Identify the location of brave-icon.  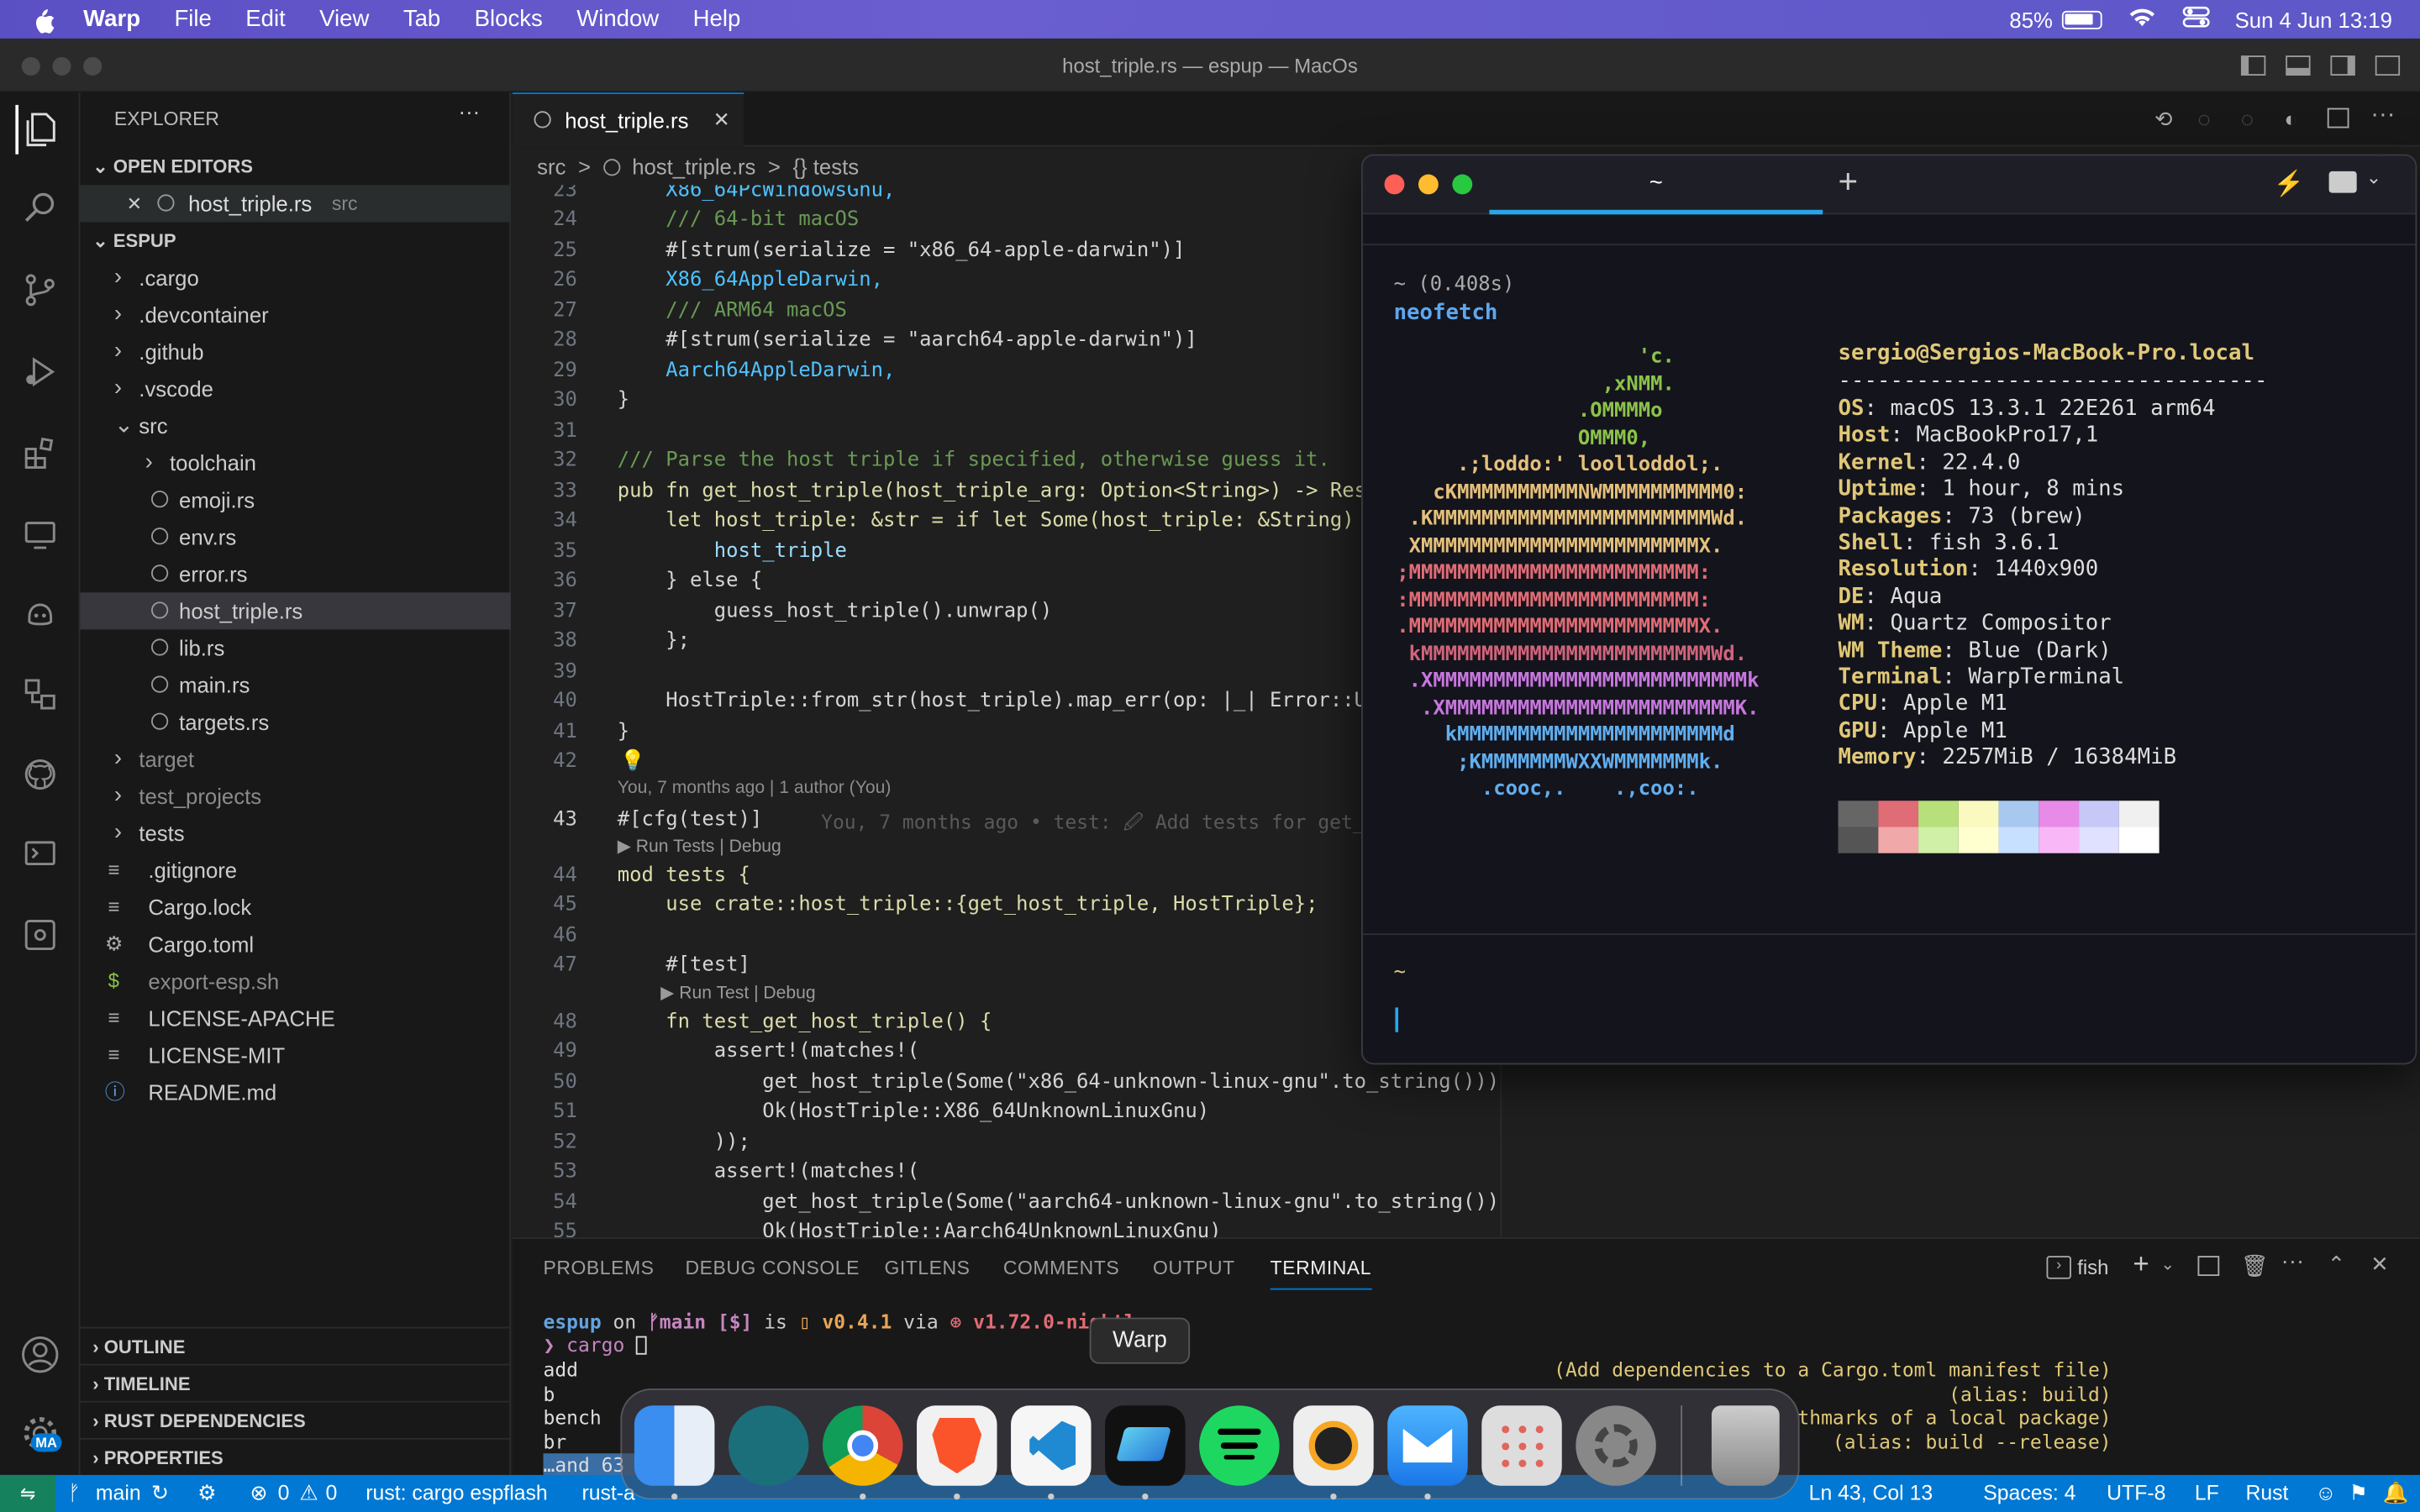
(957, 1445).